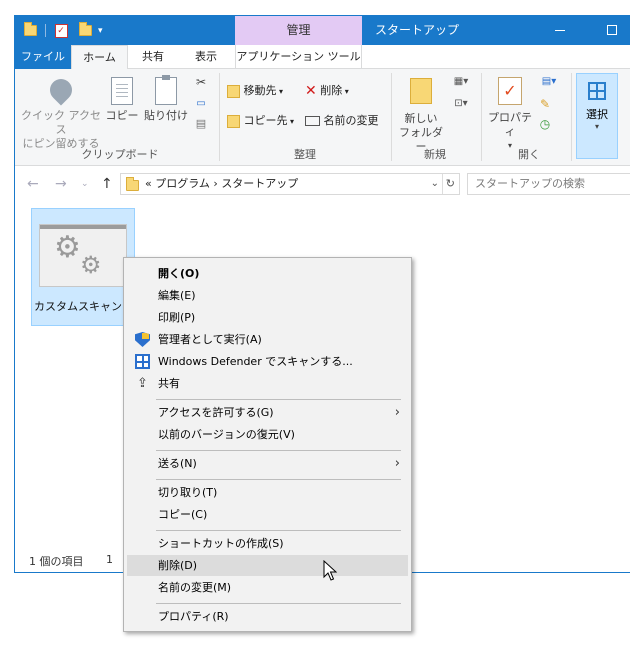 This screenshot has height=645, width=630. I want to click on file-item: ⚙ ⚙ カスタムスキャン.ba, so click(85, 267).